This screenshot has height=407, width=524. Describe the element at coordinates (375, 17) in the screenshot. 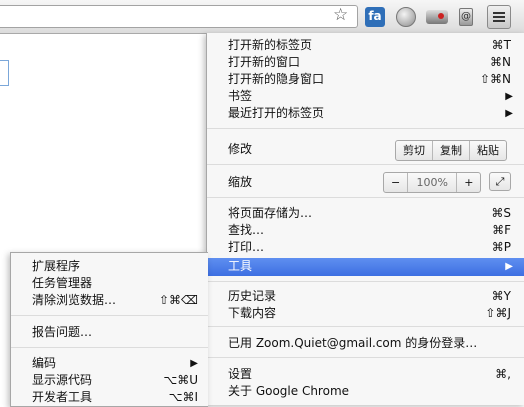

I see `extension-fa-icon: fa` at that location.